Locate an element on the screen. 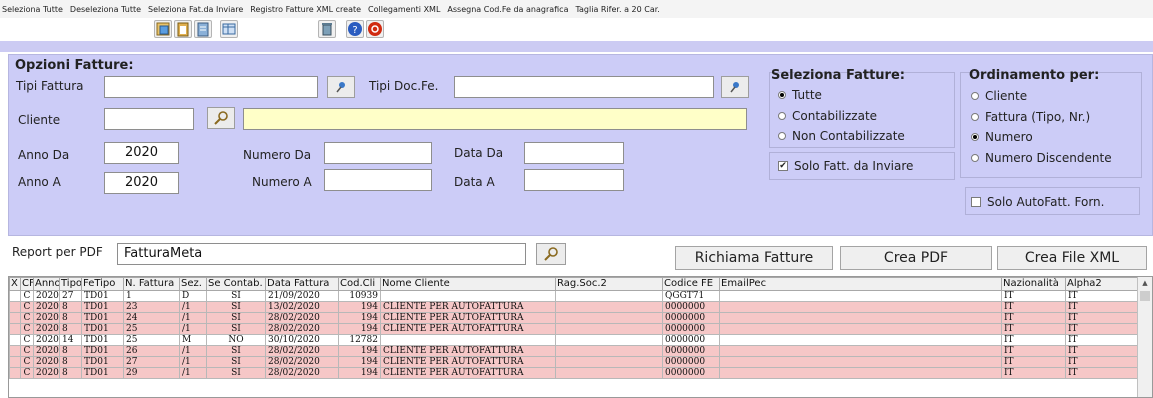  data-a-input is located at coordinates (574, 180).